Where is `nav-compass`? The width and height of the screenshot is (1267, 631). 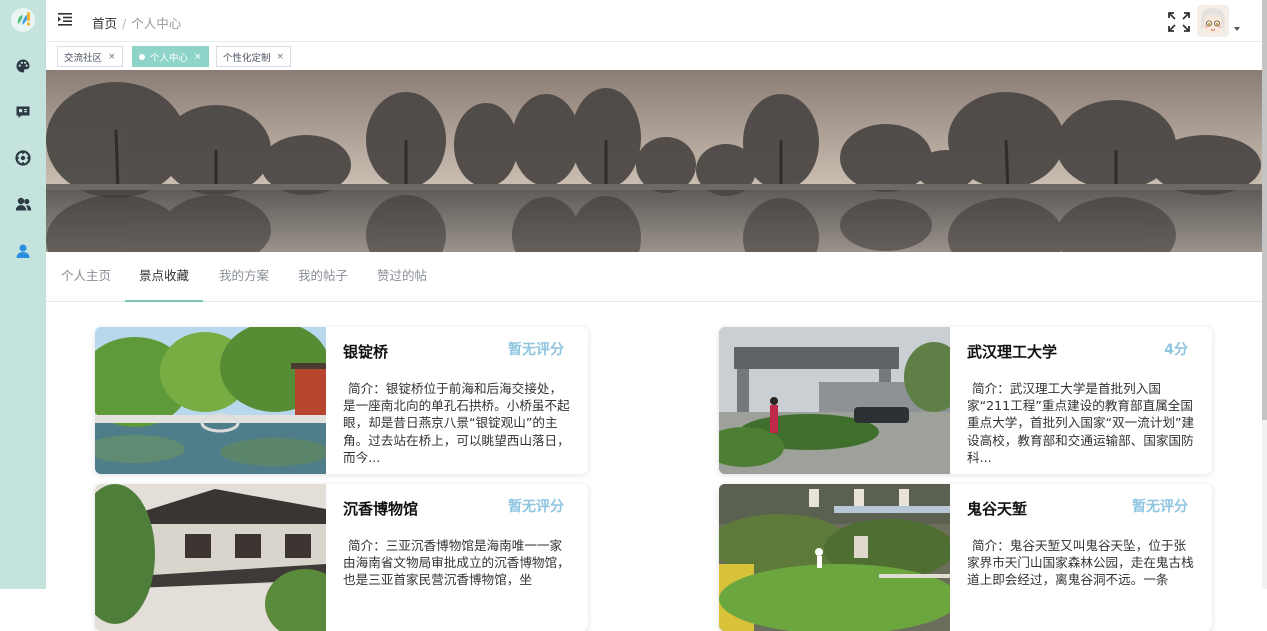
nav-compass is located at coordinates (23, 158).